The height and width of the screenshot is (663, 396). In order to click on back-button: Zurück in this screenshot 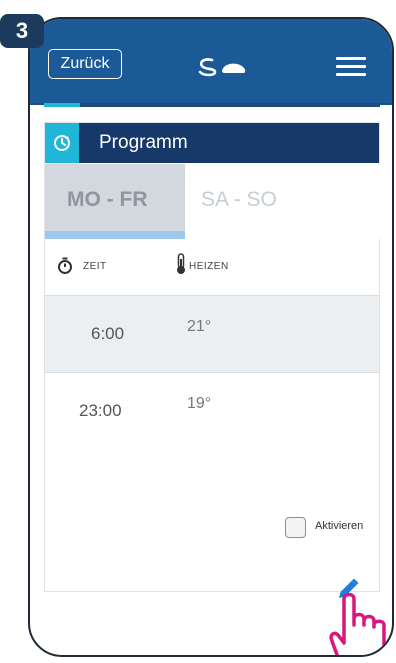, I will do `click(85, 64)`.